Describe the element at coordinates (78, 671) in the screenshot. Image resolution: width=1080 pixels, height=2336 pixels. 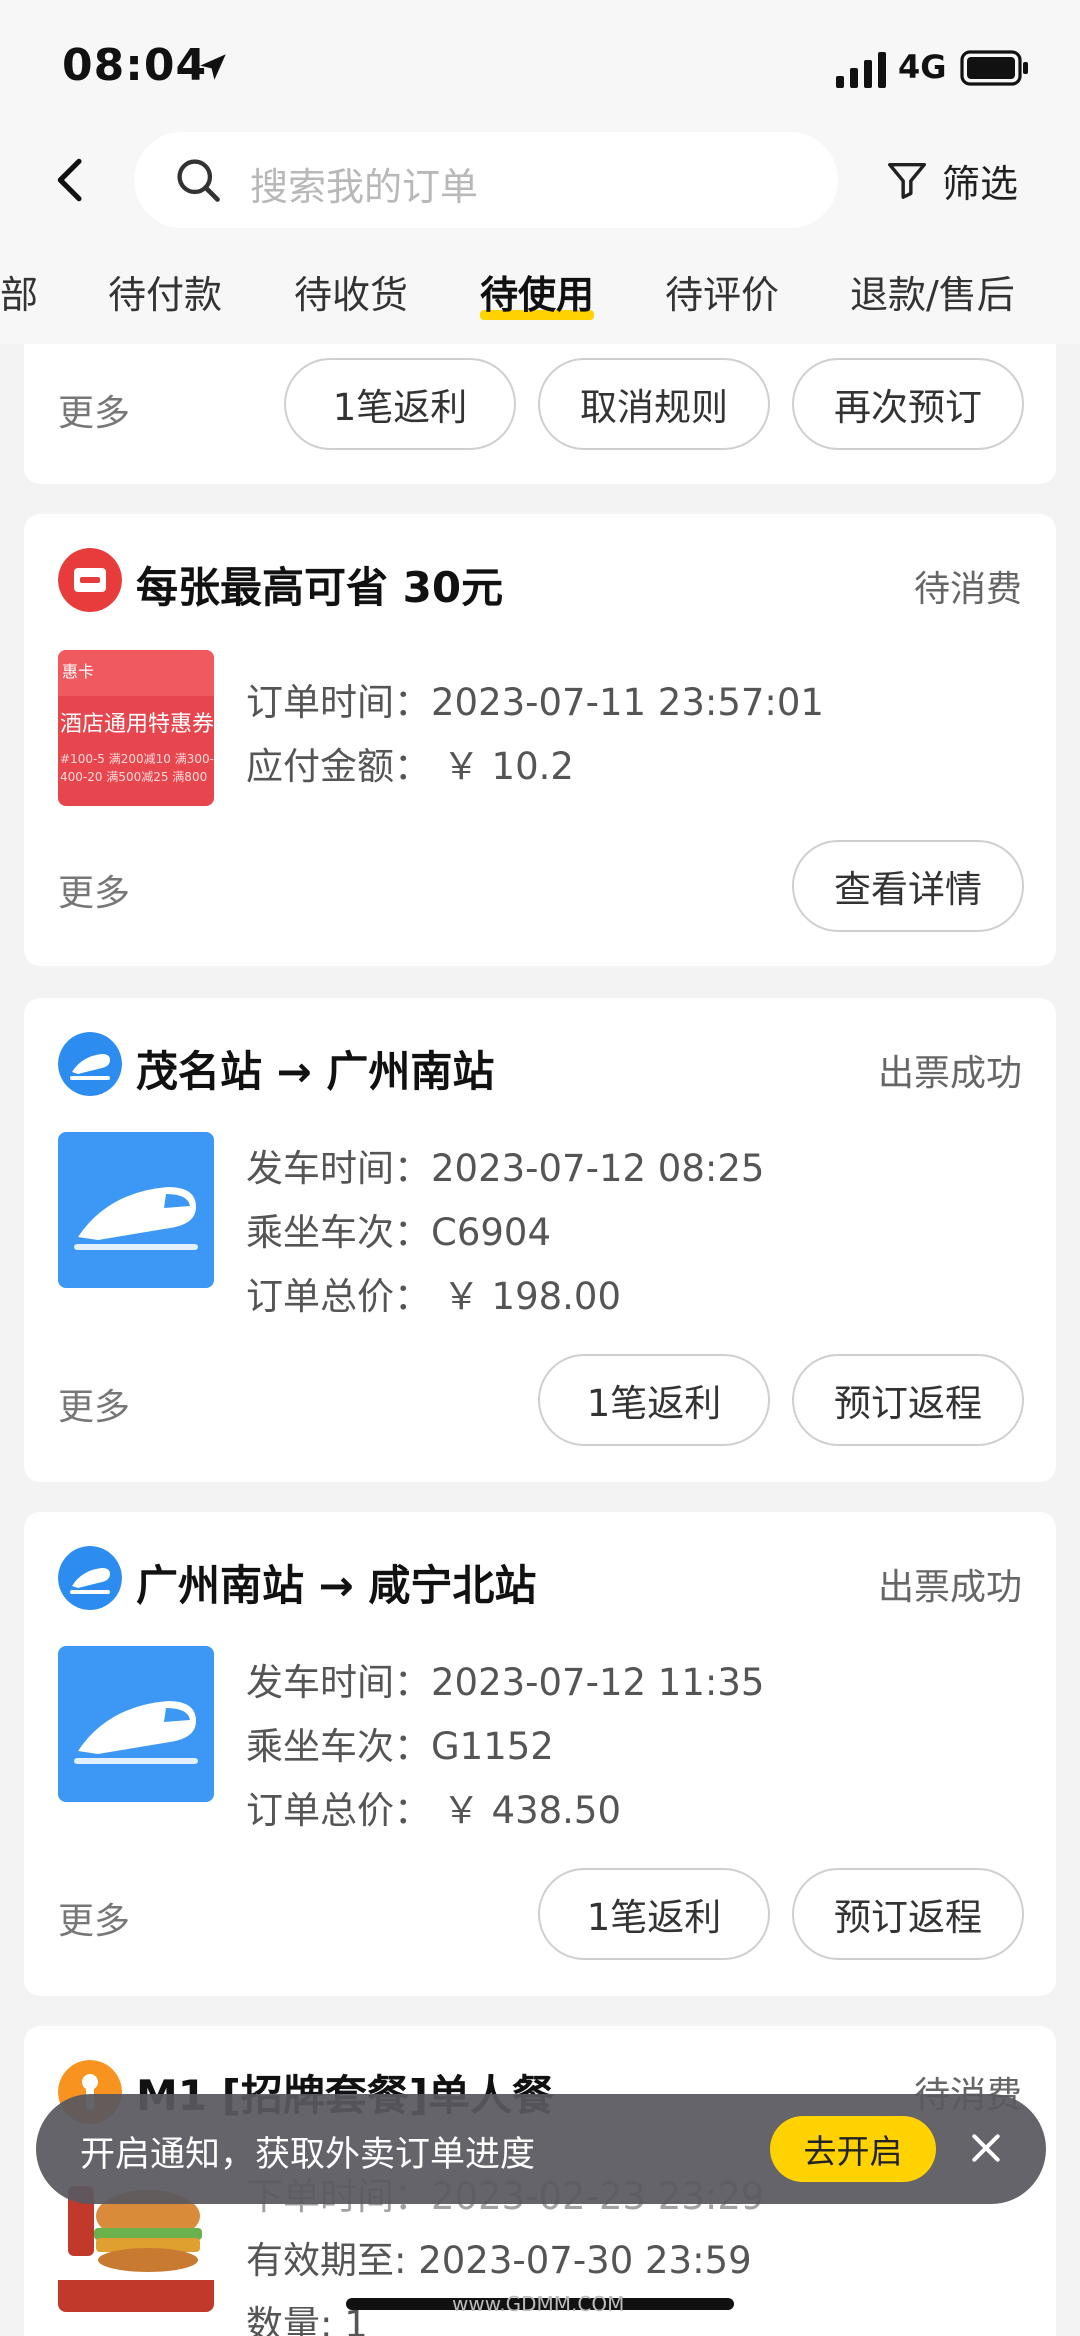
I see `thumb-text: 惠卡` at that location.